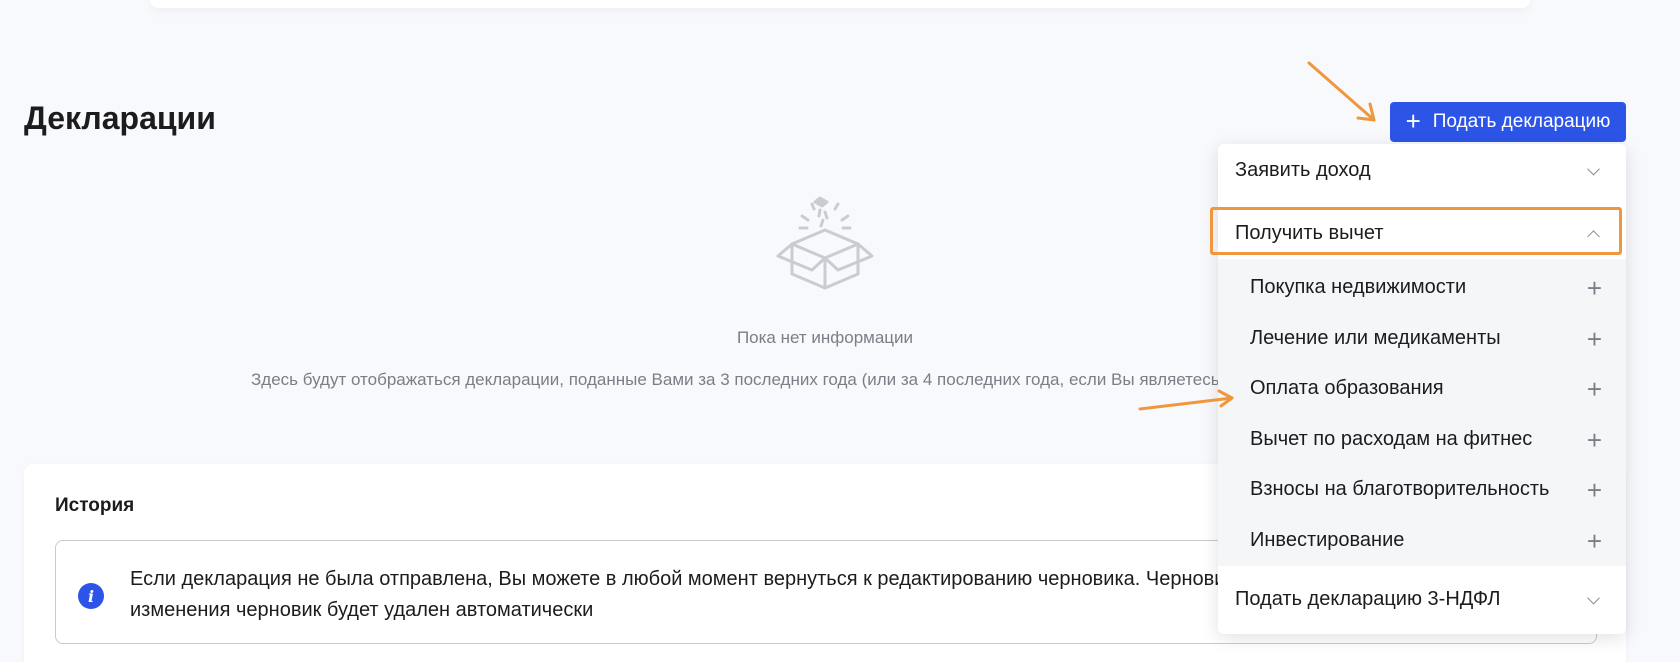  Describe the element at coordinates (1422, 540) in the screenshot. I see `deduction-item-investment: Инвестирование +` at that location.